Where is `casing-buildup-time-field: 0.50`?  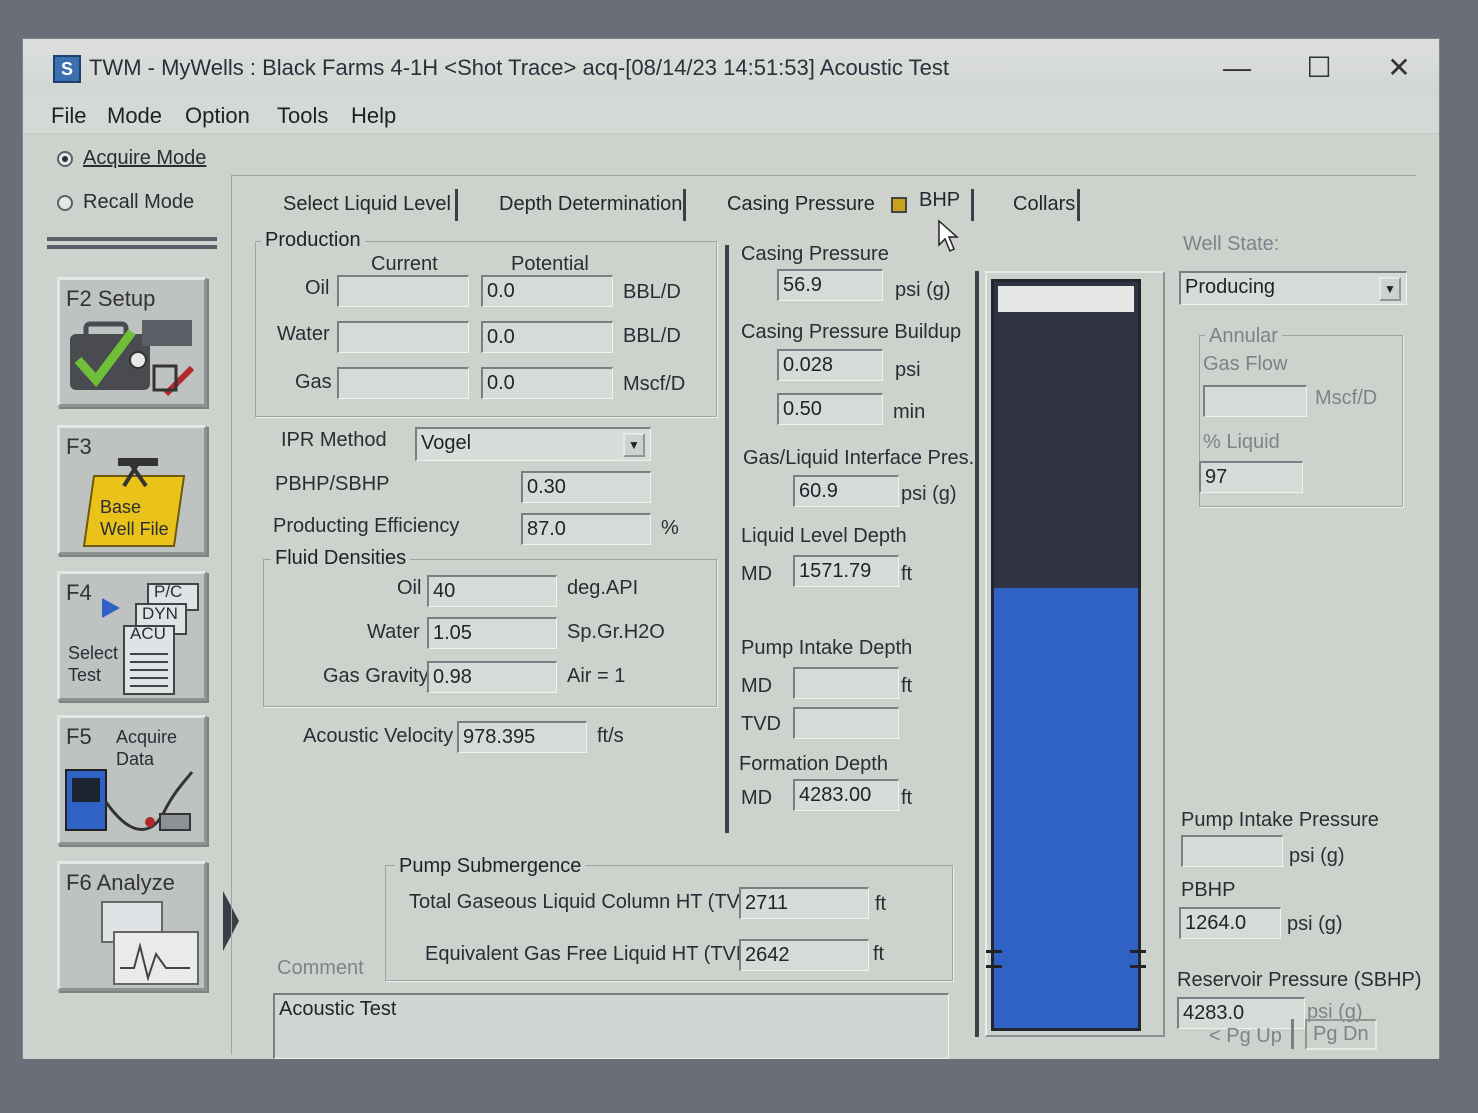 casing-buildup-time-field: 0.50 is located at coordinates (830, 409).